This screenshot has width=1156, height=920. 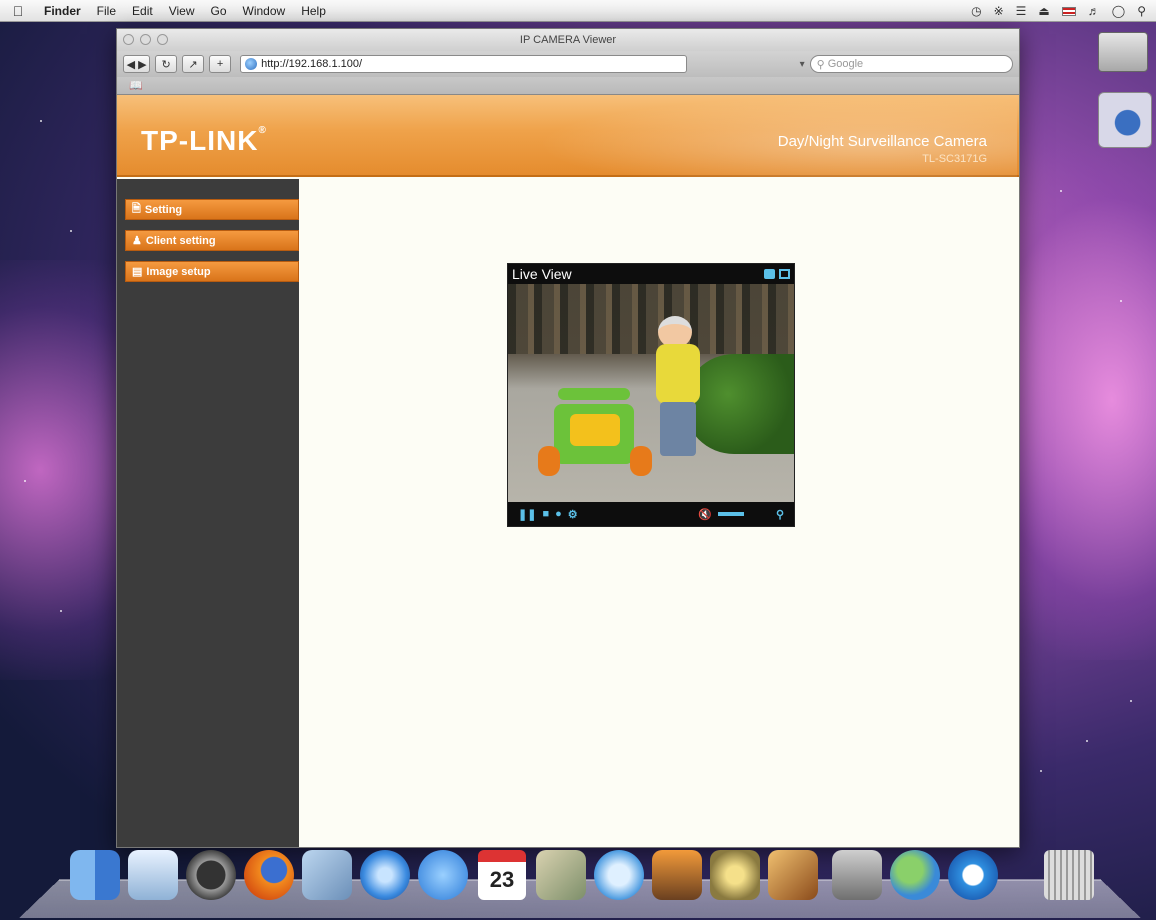 What do you see at coordinates (542, 274) in the screenshot?
I see `live-view-title: Live View` at bounding box center [542, 274].